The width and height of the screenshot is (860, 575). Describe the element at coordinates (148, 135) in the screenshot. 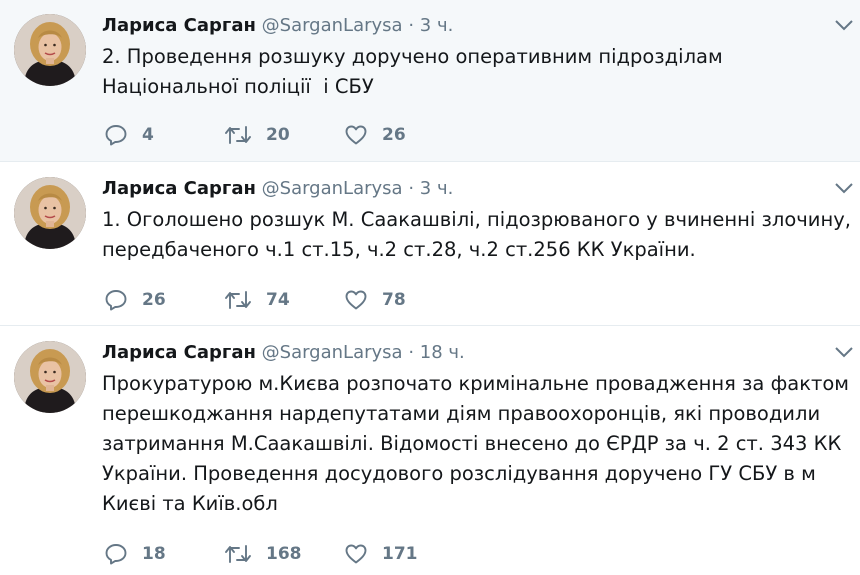

I see `reply-count: 4` at that location.